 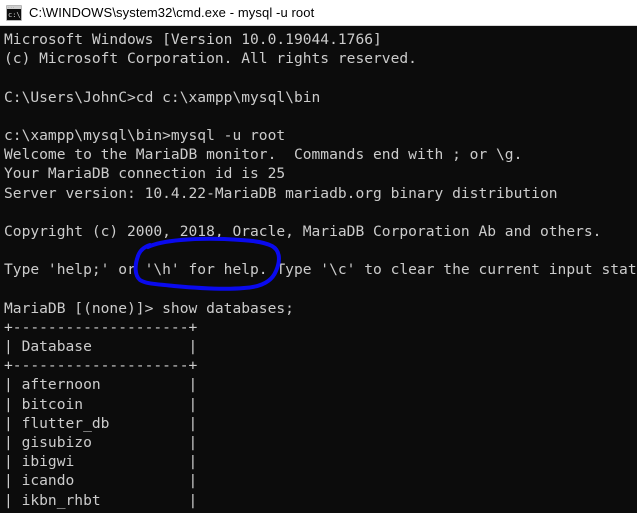 What do you see at coordinates (145, 174) in the screenshot?
I see `console-line: Your MariaDB connection id is 25` at bounding box center [145, 174].